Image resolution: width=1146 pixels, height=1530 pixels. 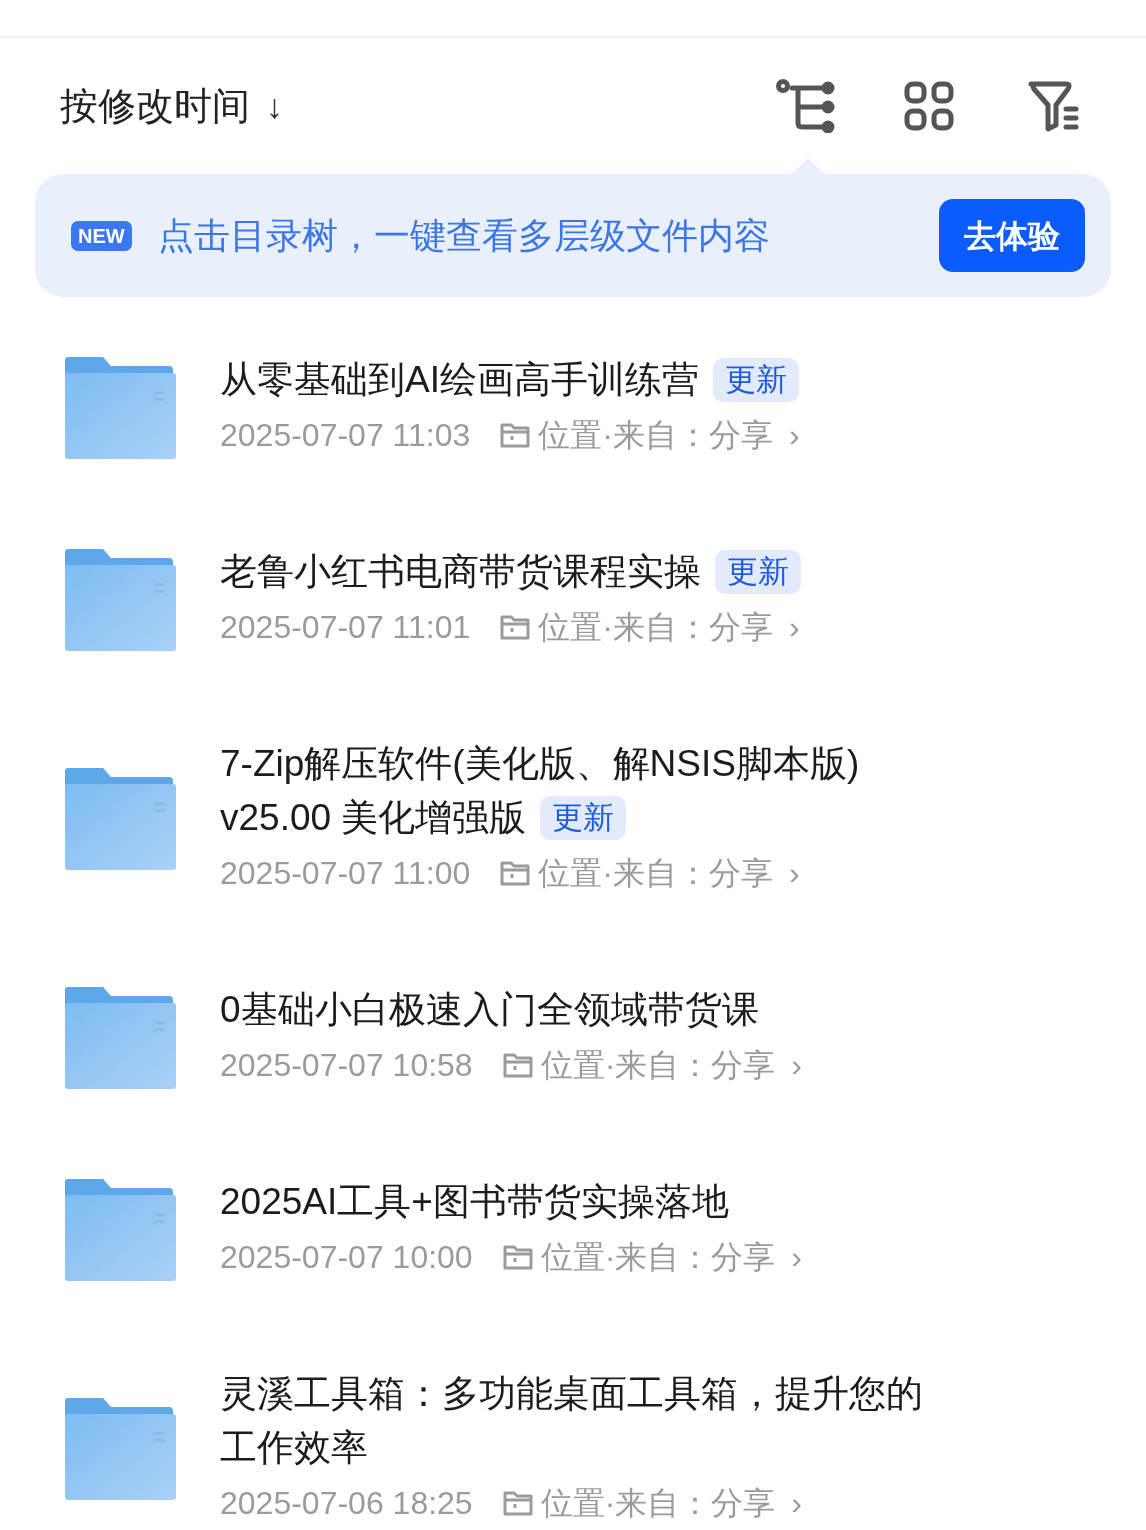 What do you see at coordinates (346, 1065) in the screenshot?
I see `modified-time: 2025-07-07 10:58` at bounding box center [346, 1065].